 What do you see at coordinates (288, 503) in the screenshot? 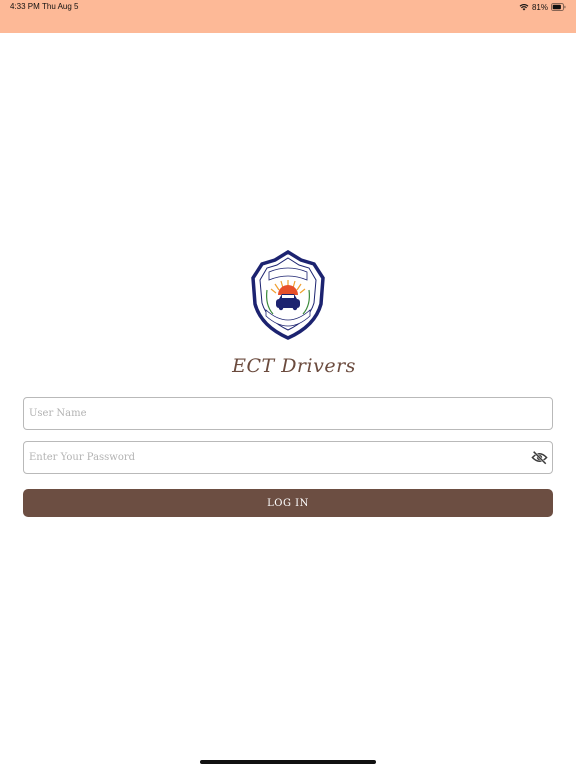
I see `login-button: LOG IN` at bounding box center [288, 503].